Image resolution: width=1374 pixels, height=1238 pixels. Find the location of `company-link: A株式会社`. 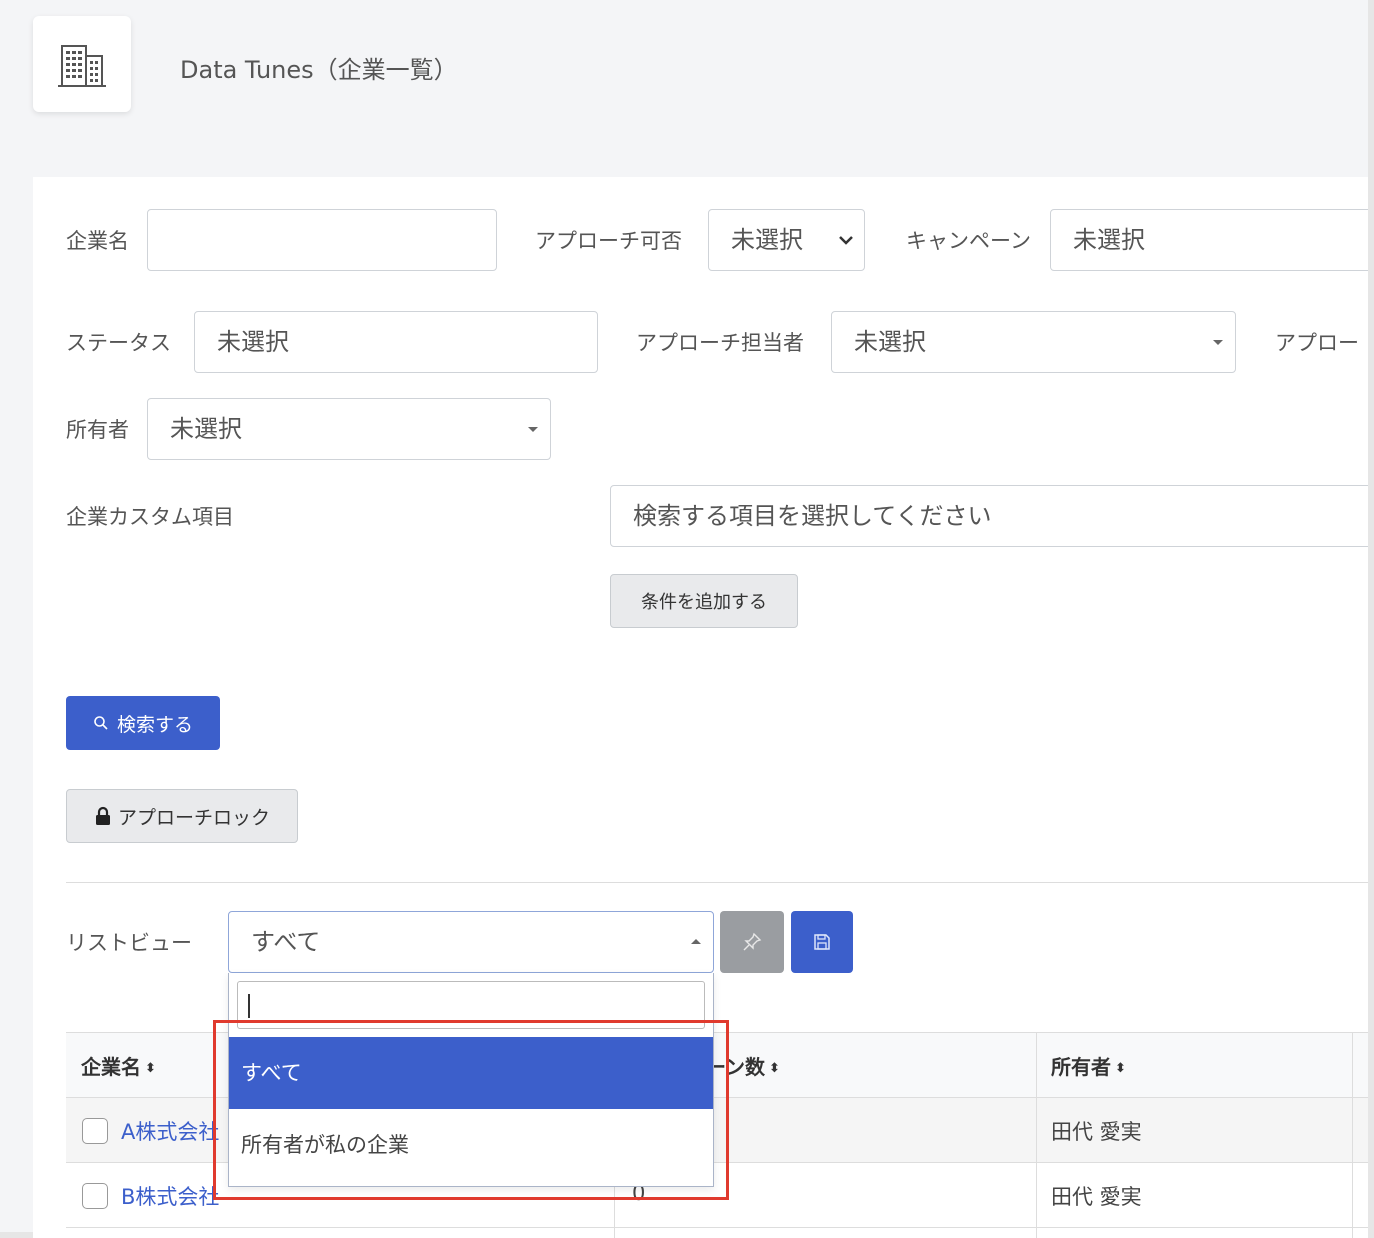

company-link: A株式会社 is located at coordinates (170, 1131).